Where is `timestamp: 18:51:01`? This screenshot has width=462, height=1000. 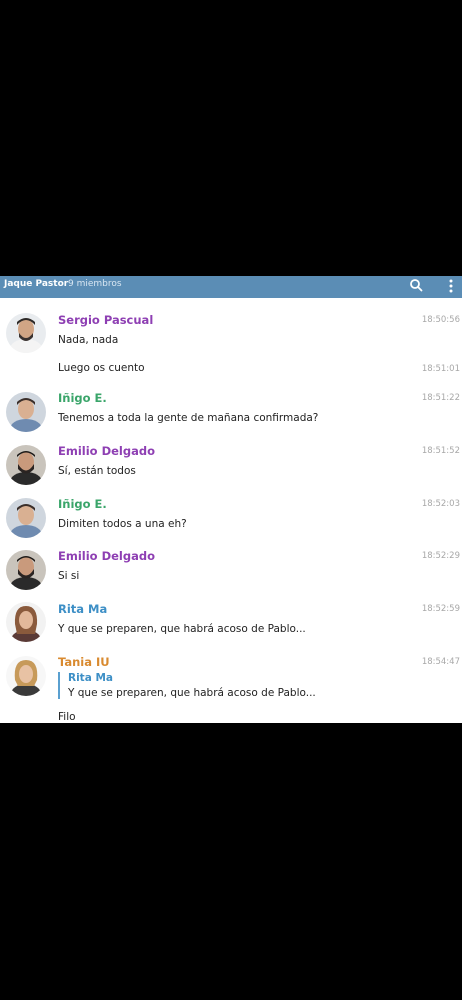 timestamp: 18:51:01 is located at coordinates (440, 369).